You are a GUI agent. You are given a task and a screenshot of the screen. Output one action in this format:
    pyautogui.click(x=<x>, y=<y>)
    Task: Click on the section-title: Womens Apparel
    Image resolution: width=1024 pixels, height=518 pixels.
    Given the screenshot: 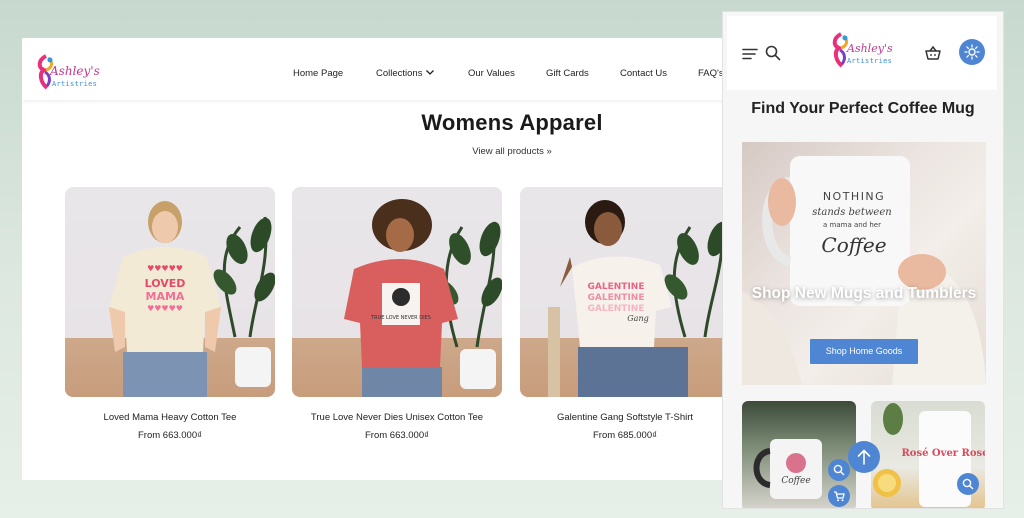 What is the action you would take?
    pyautogui.click(x=512, y=122)
    